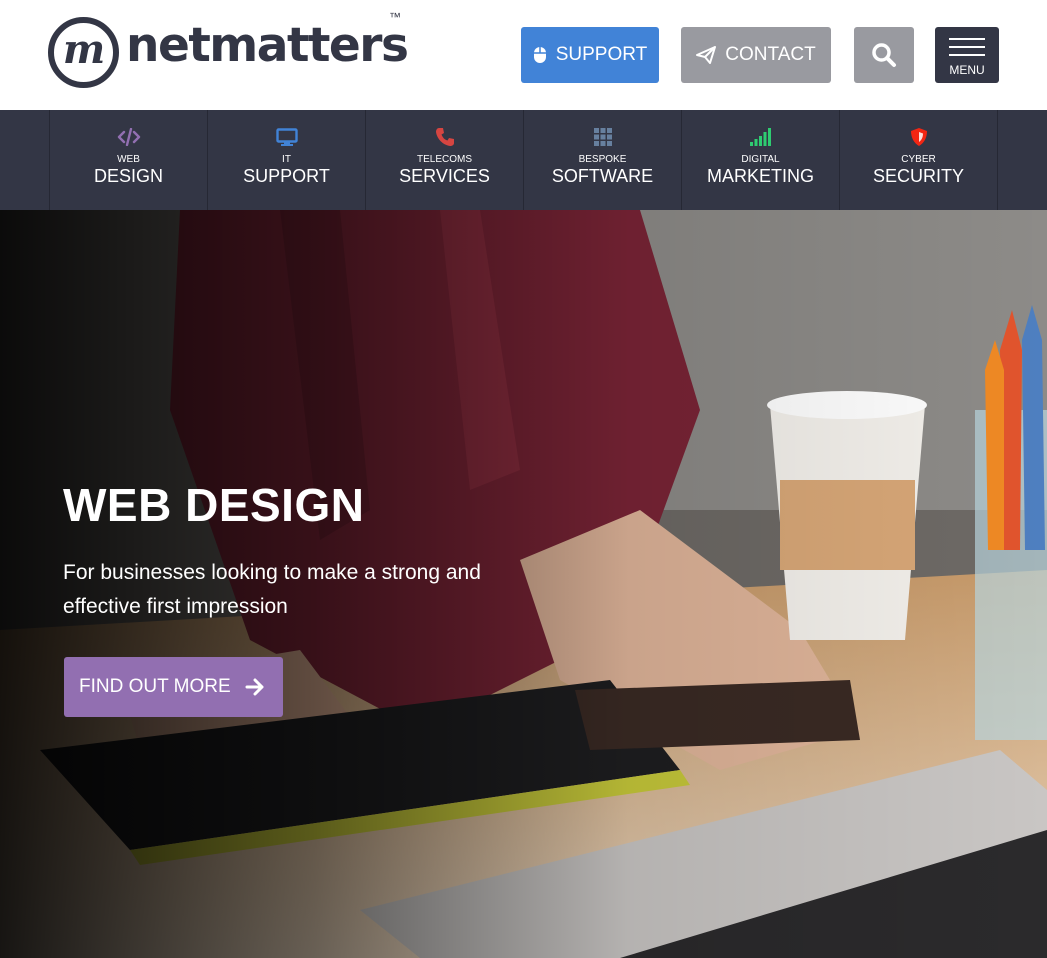 This screenshot has height=958, width=1047. What do you see at coordinates (445, 137) in the screenshot?
I see `phone-icon` at bounding box center [445, 137].